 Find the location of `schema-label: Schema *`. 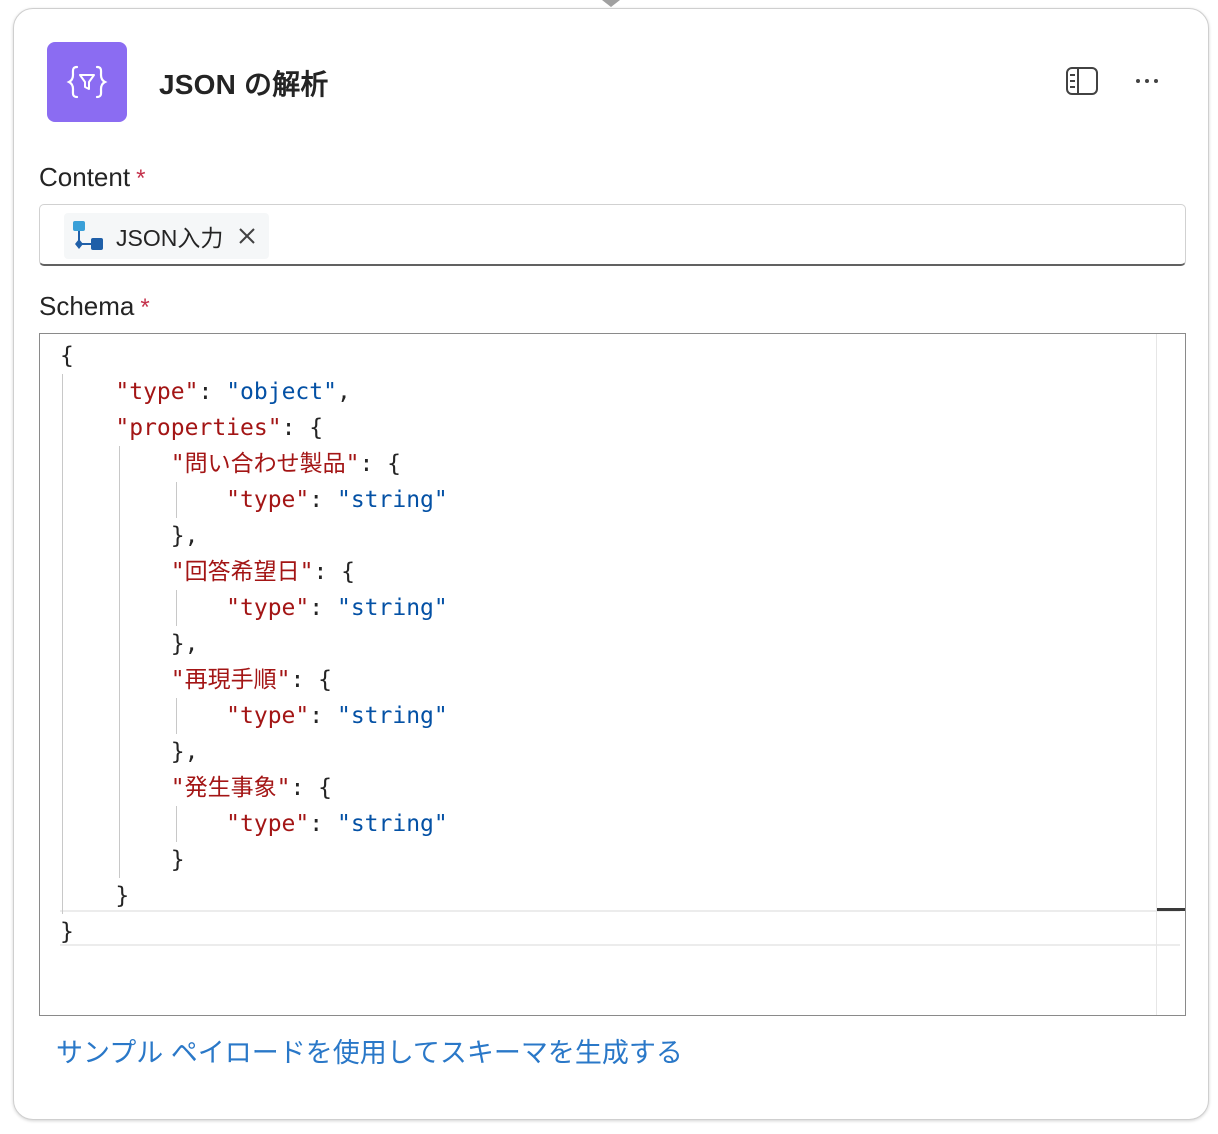

schema-label: Schema * is located at coordinates (94, 306).